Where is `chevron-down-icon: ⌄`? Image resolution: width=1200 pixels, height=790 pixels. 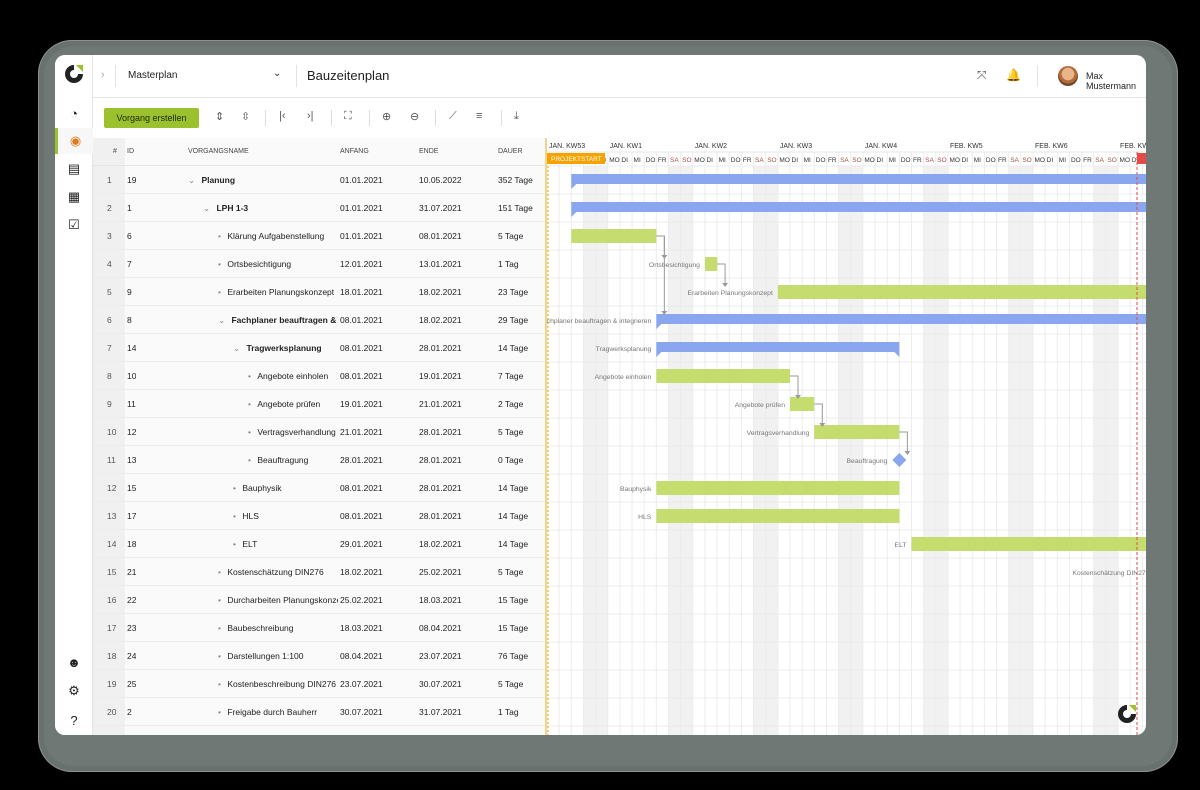
chevron-down-icon: ⌄ is located at coordinates (277, 73).